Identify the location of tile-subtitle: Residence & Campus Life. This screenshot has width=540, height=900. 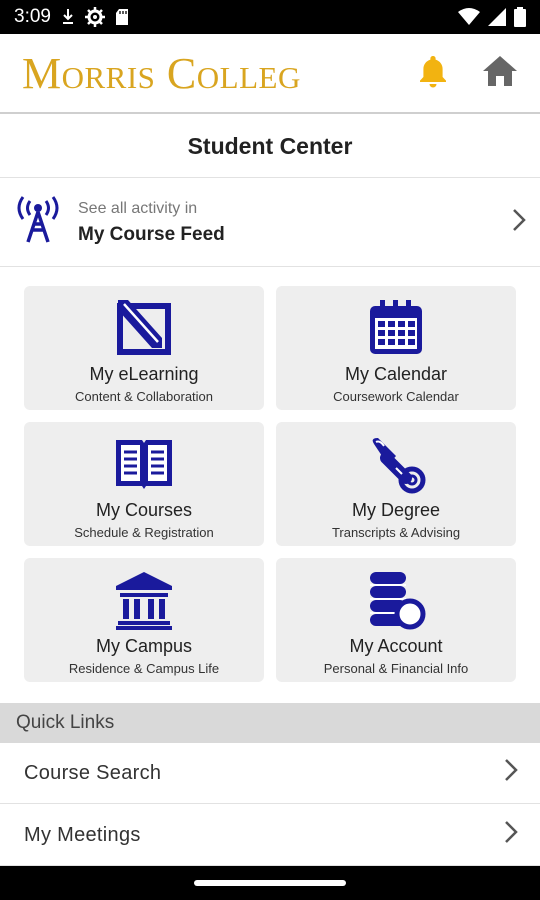
(144, 668).